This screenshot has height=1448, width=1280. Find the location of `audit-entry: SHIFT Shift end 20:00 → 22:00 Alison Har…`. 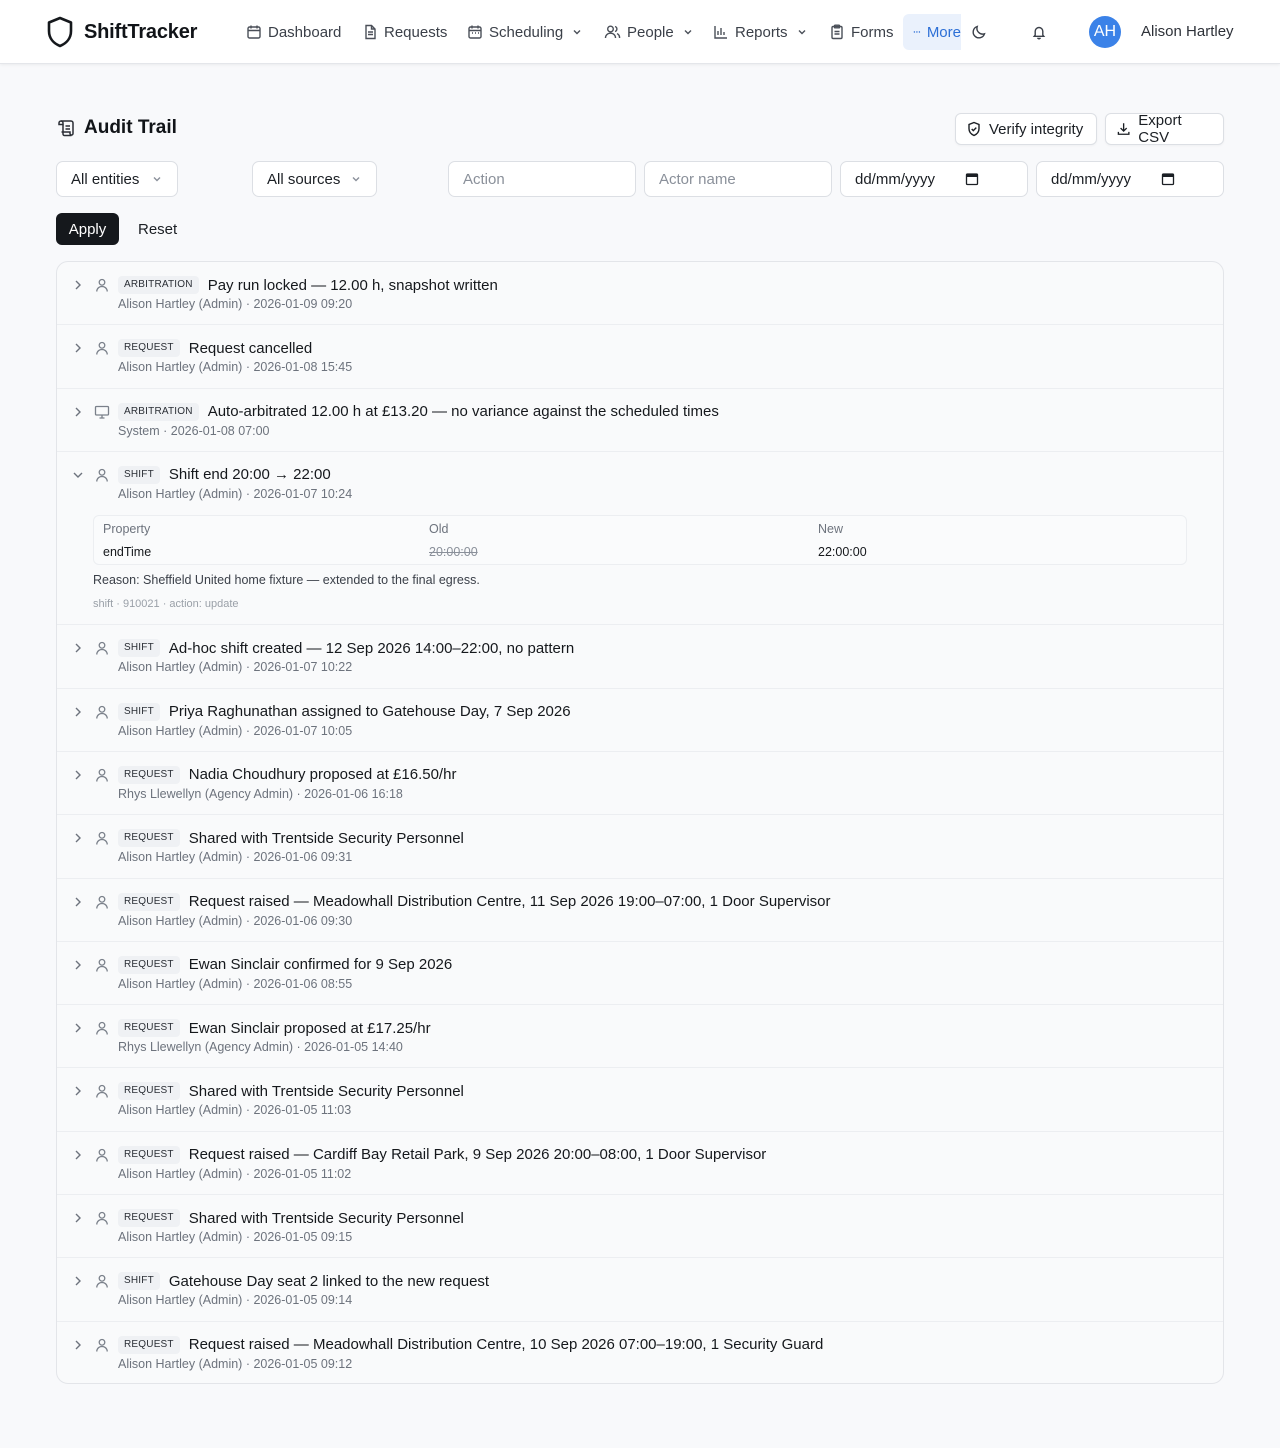

audit-entry: SHIFT Shift end 20:00 → 22:00 Alison Har… is located at coordinates (640, 539).